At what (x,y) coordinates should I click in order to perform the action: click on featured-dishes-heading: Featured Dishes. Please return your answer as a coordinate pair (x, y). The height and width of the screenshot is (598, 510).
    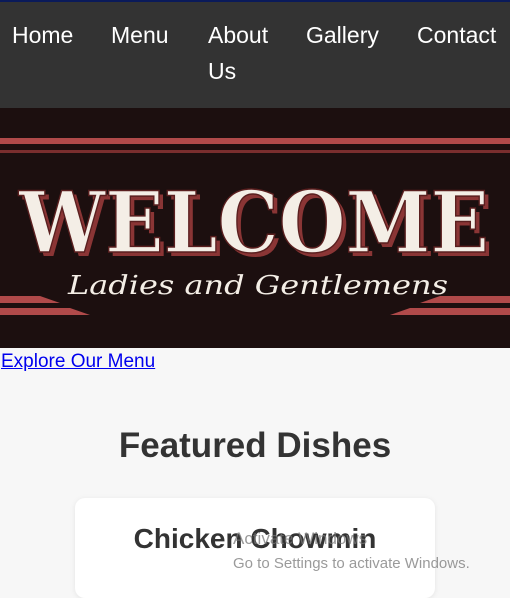
    Looking at the image, I should click on (255, 445).